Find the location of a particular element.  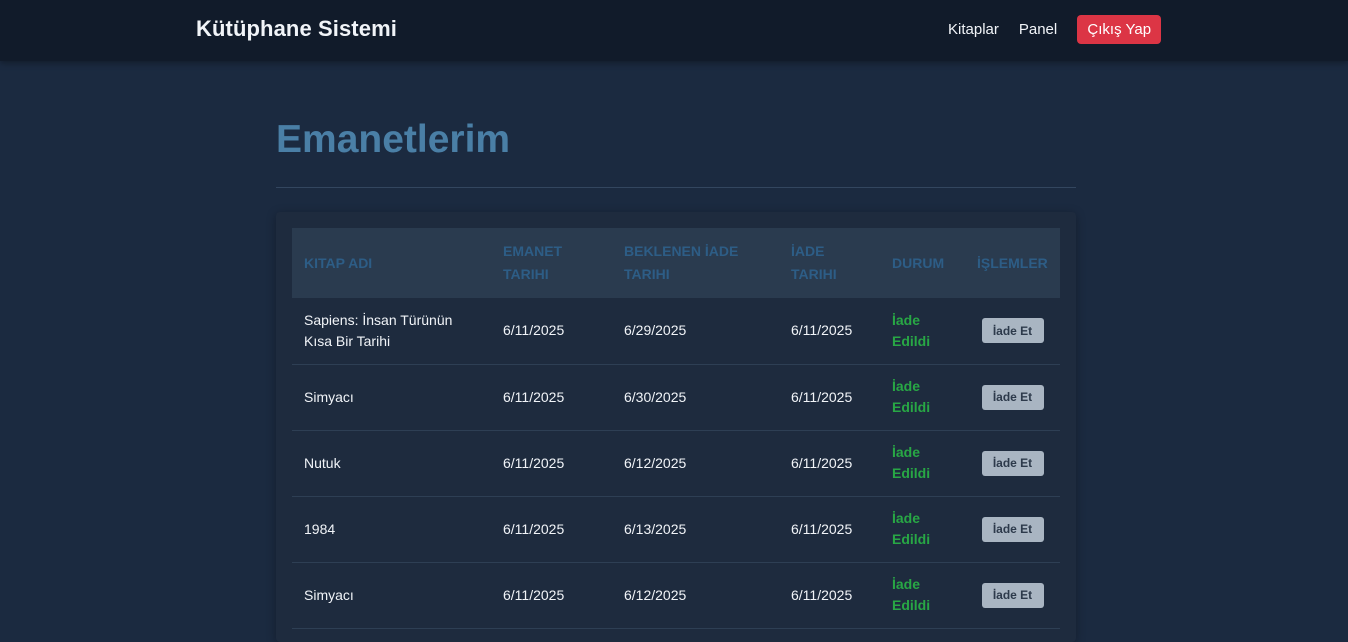

column-header-status: Durum is located at coordinates (922, 263).